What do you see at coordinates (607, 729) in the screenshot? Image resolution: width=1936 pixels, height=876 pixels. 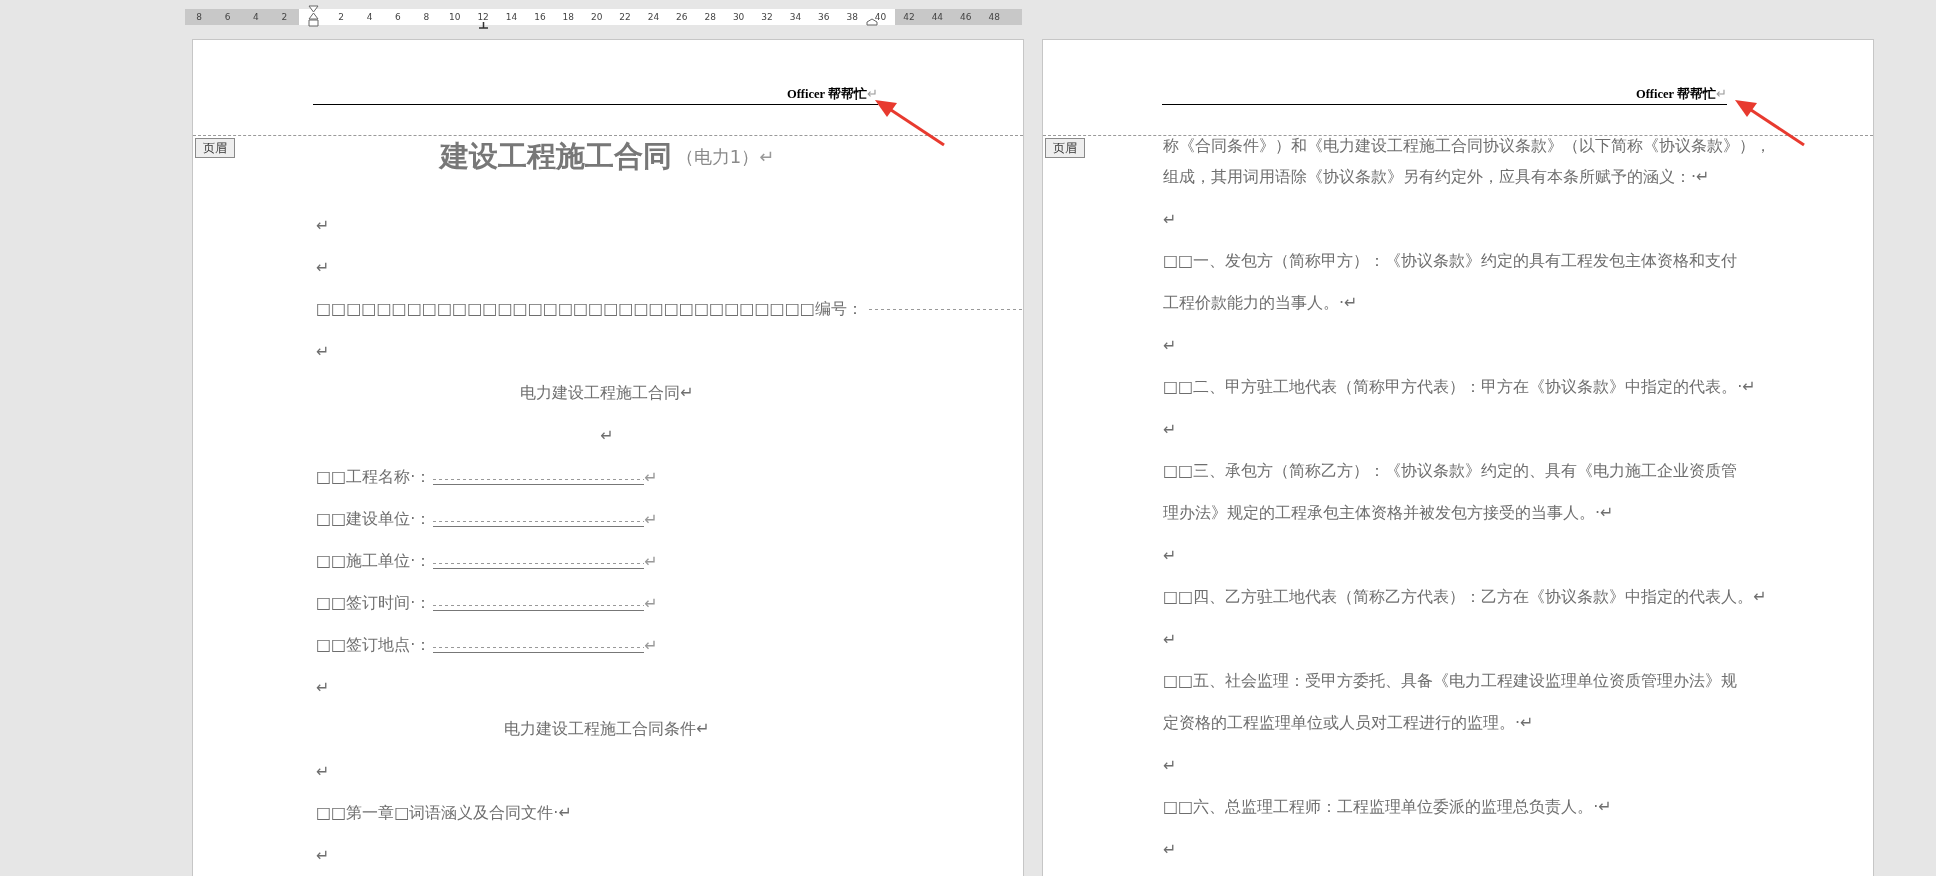 I see `paragraph-text: 电力建设工程施工合同条件↵` at bounding box center [607, 729].